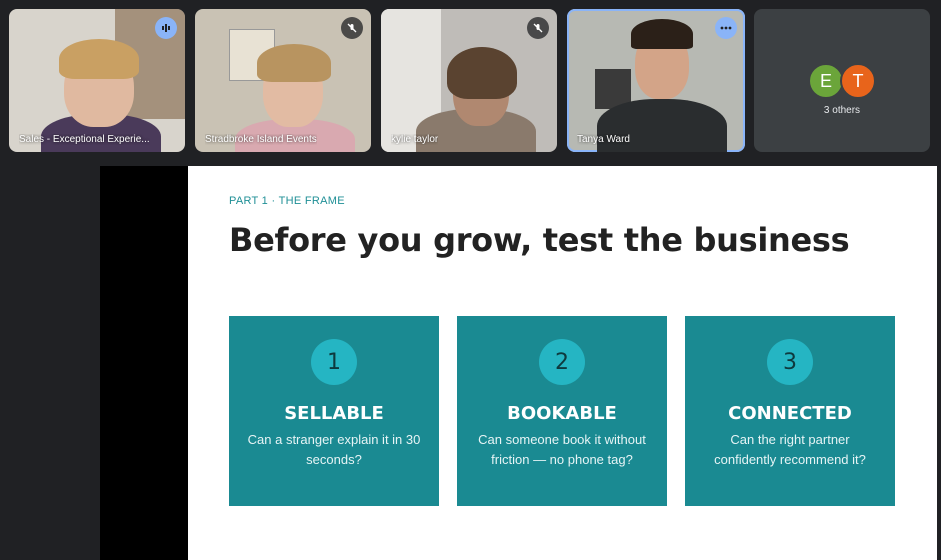 This screenshot has width=941, height=560. What do you see at coordinates (790, 413) in the screenshot?
I see `card-title: CONNECTED` at bounding box center [790, 413].